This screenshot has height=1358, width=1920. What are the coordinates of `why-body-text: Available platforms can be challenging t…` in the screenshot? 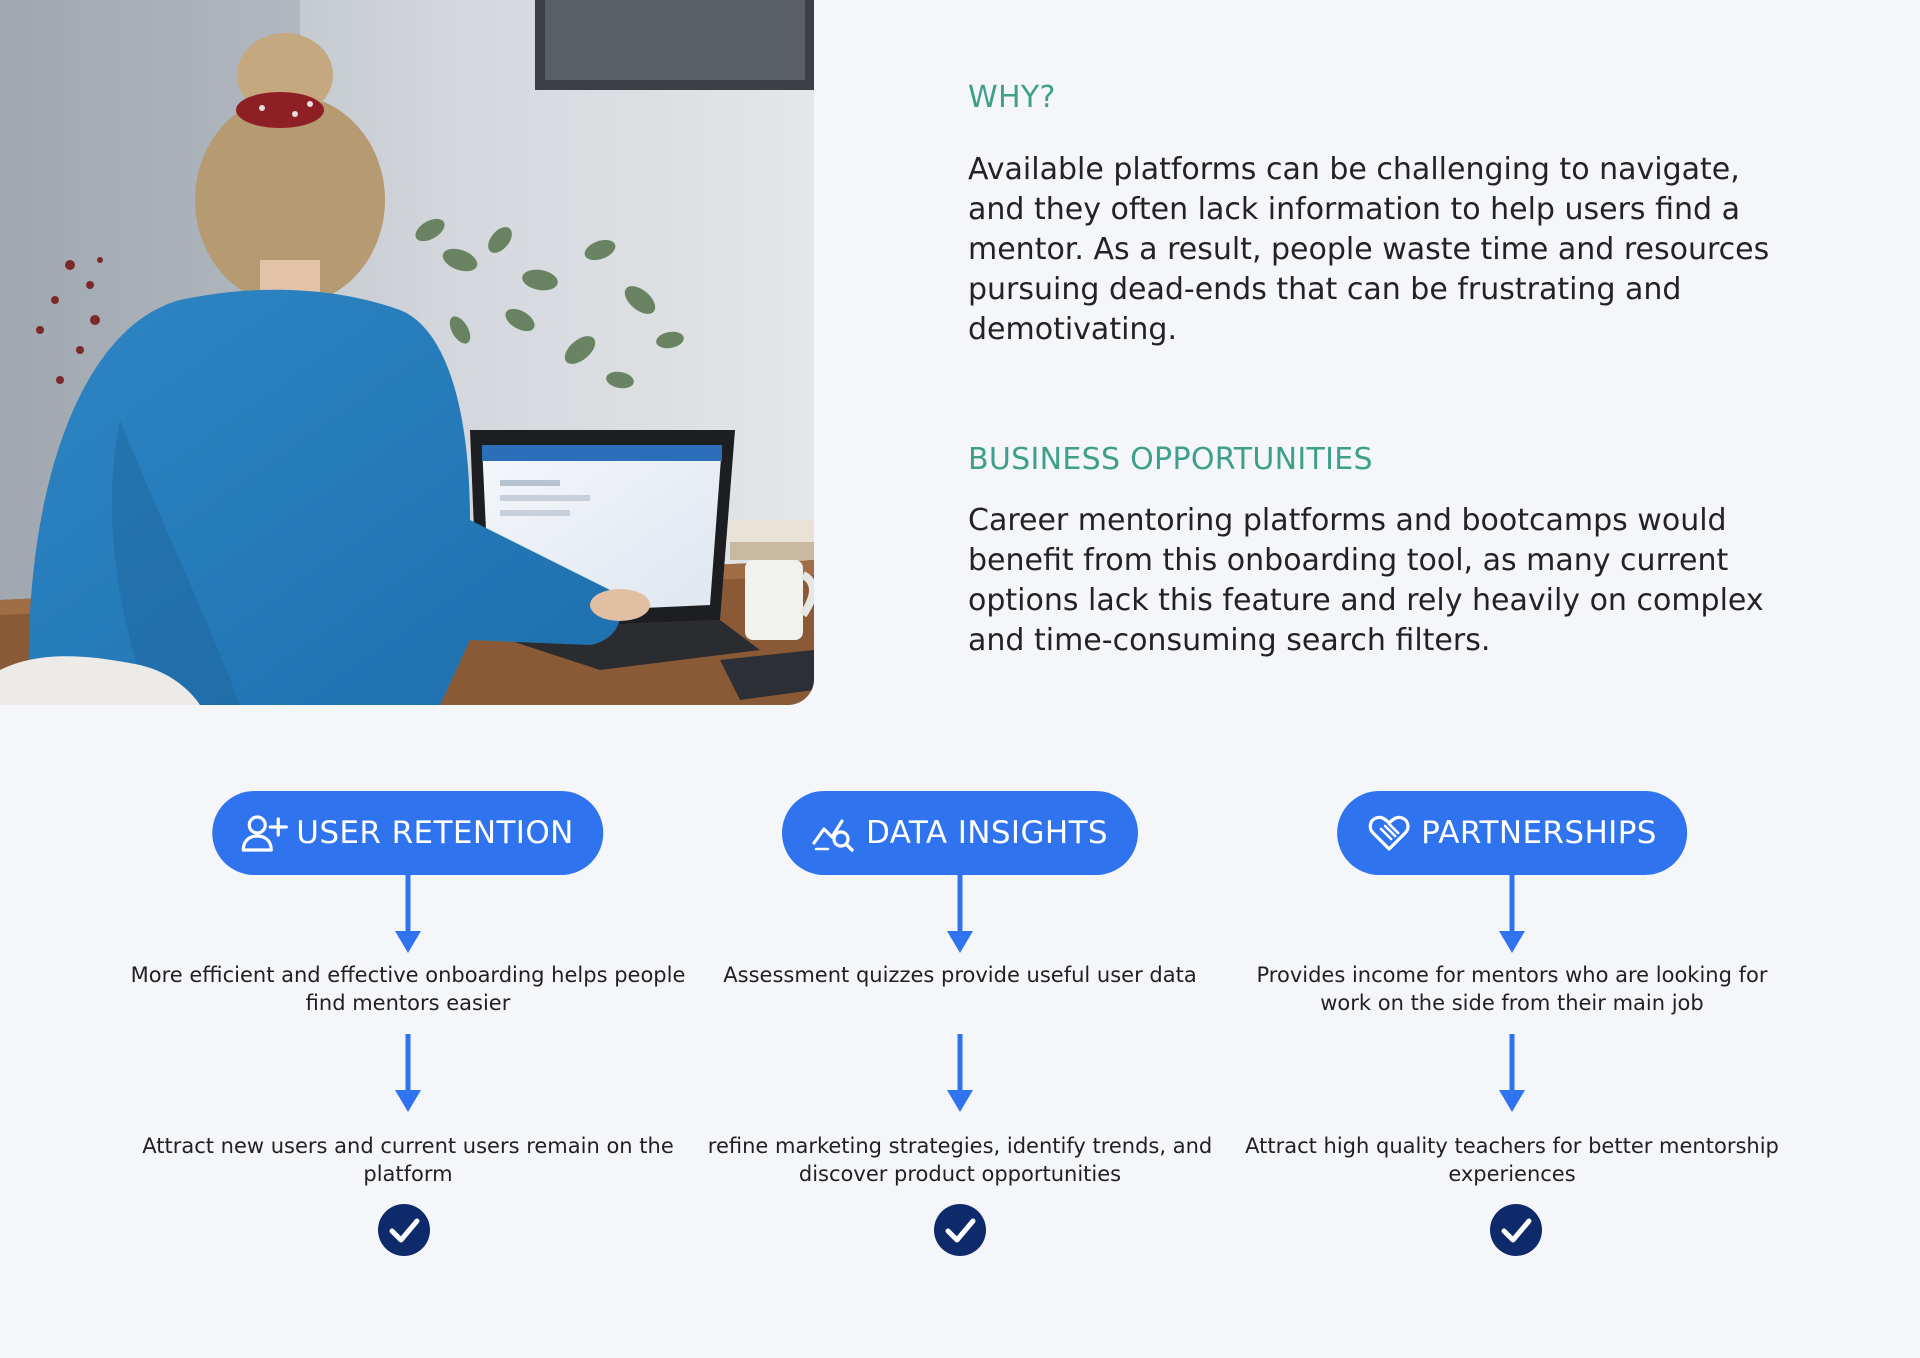 It's located at (1369, 249).